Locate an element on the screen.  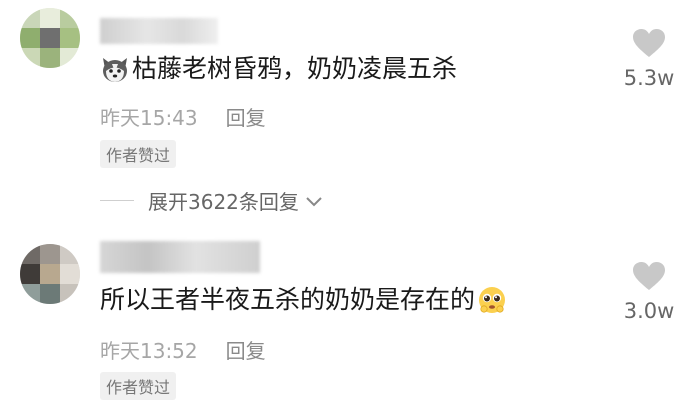
comment-text: 所以王者半夜五杀的奶奶是存在的 is located at coordinates (304, 300).